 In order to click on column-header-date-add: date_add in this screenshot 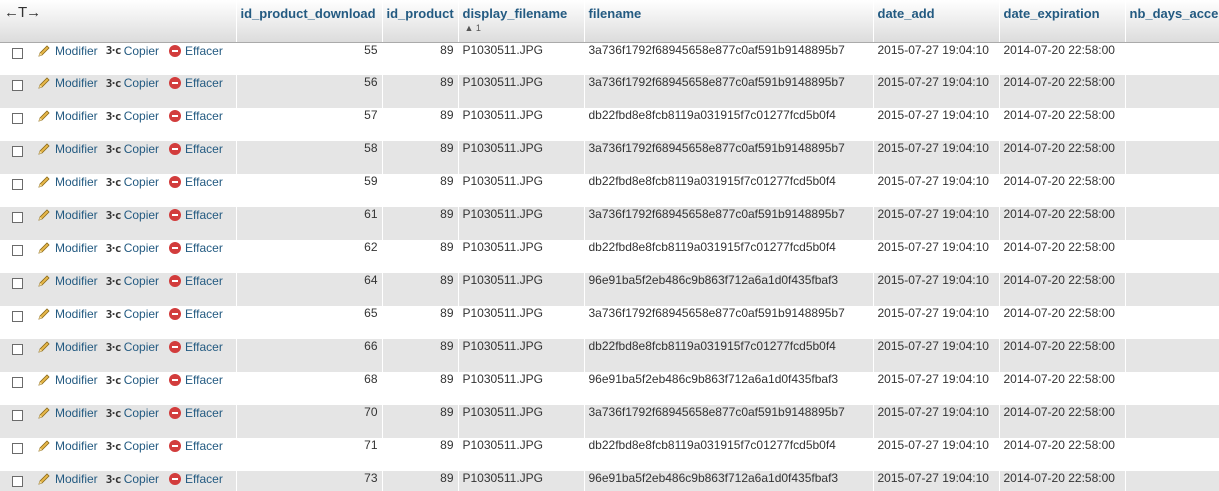, I will do `click(936, 21)`.